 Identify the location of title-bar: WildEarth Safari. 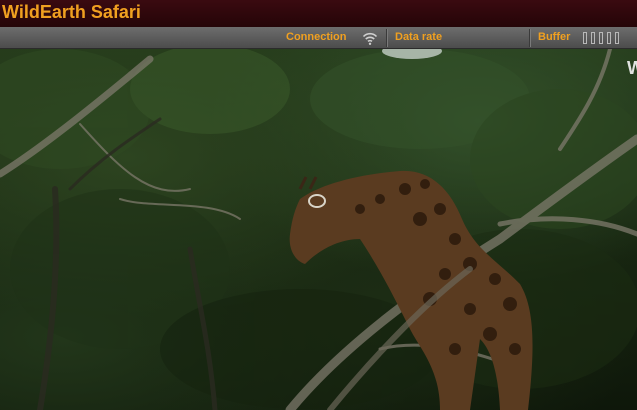
(318, 13).